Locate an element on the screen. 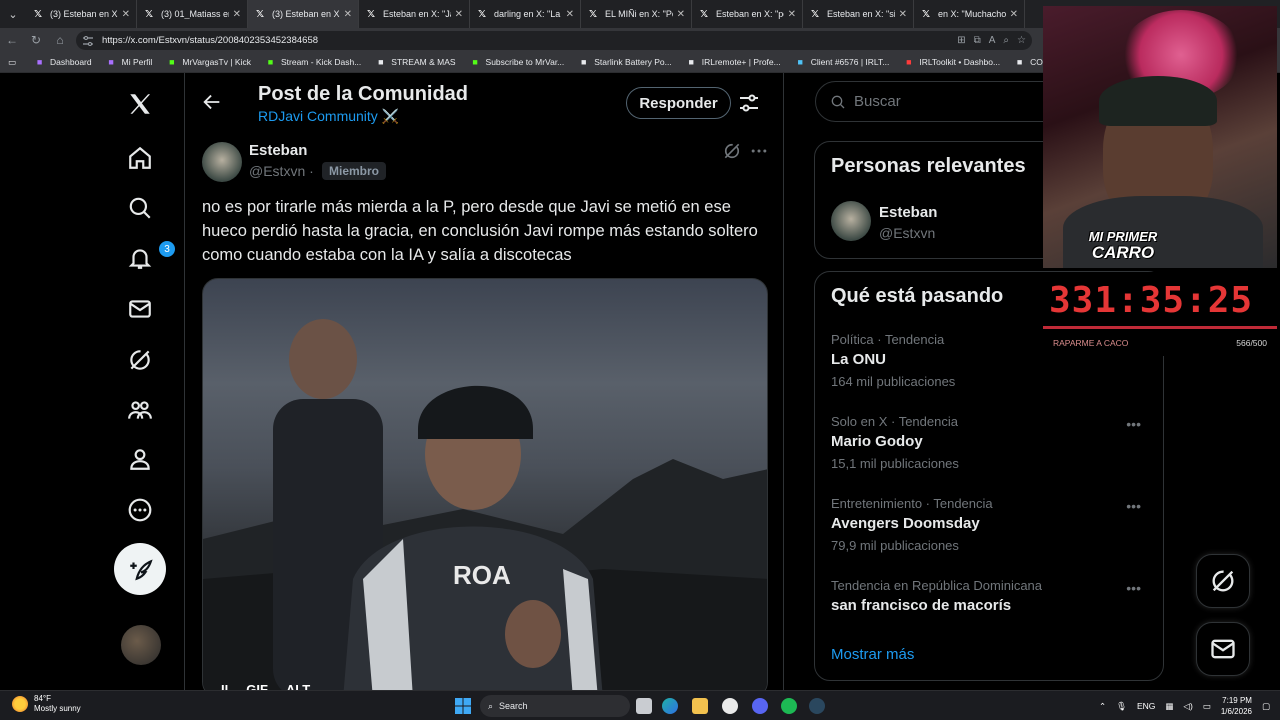 The width and height of the screenshot is (1280, 720). browser-tab: 𝕏 (3) Esteban en X: "no ✕ is located at coordinates (303, 14).